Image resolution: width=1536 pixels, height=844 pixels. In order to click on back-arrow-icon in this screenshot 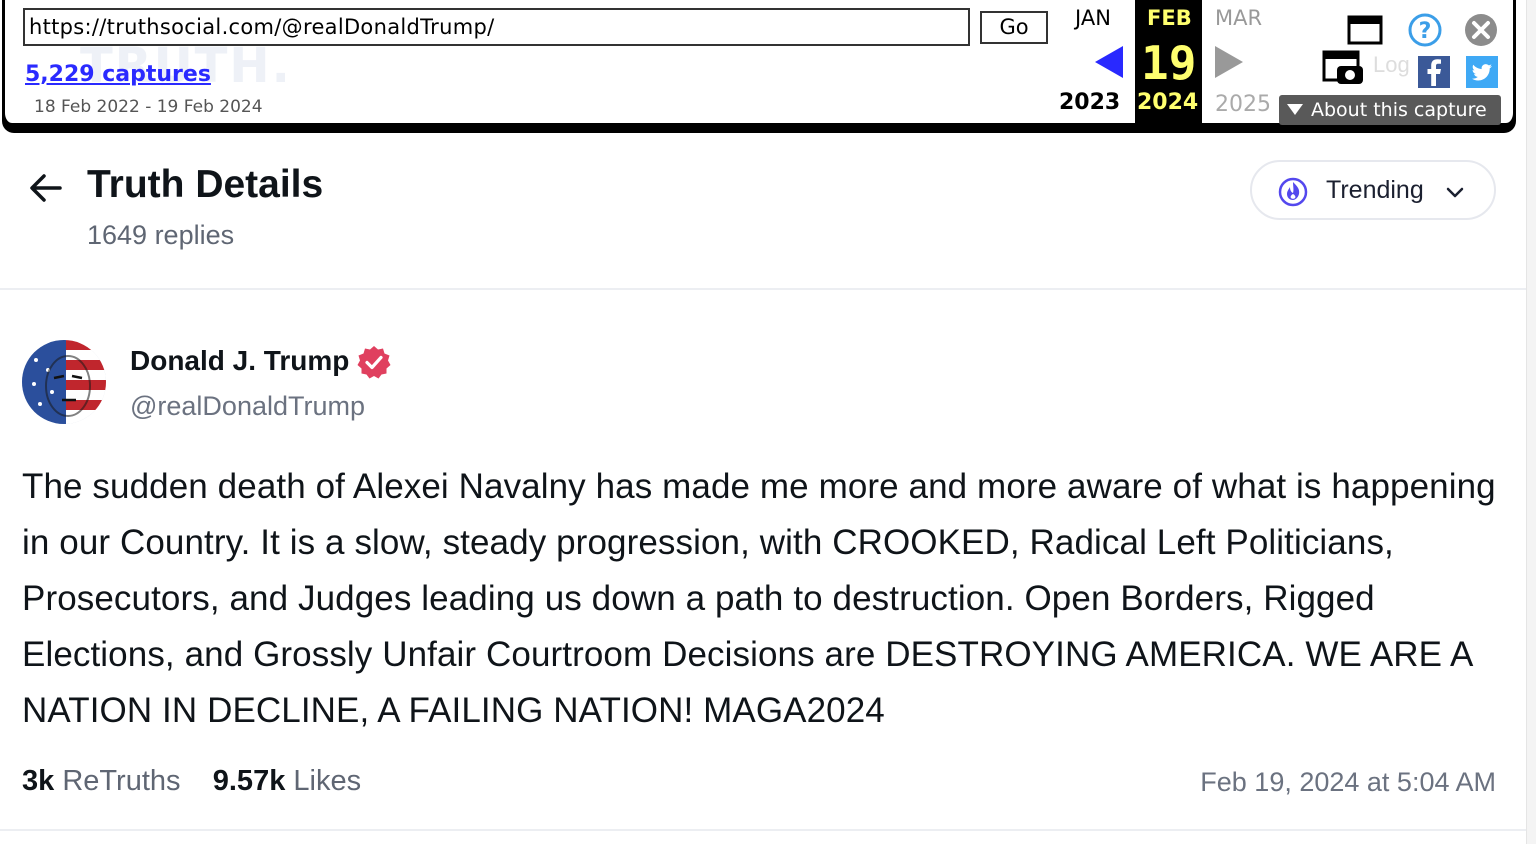, I will do `click(46, 188)`.